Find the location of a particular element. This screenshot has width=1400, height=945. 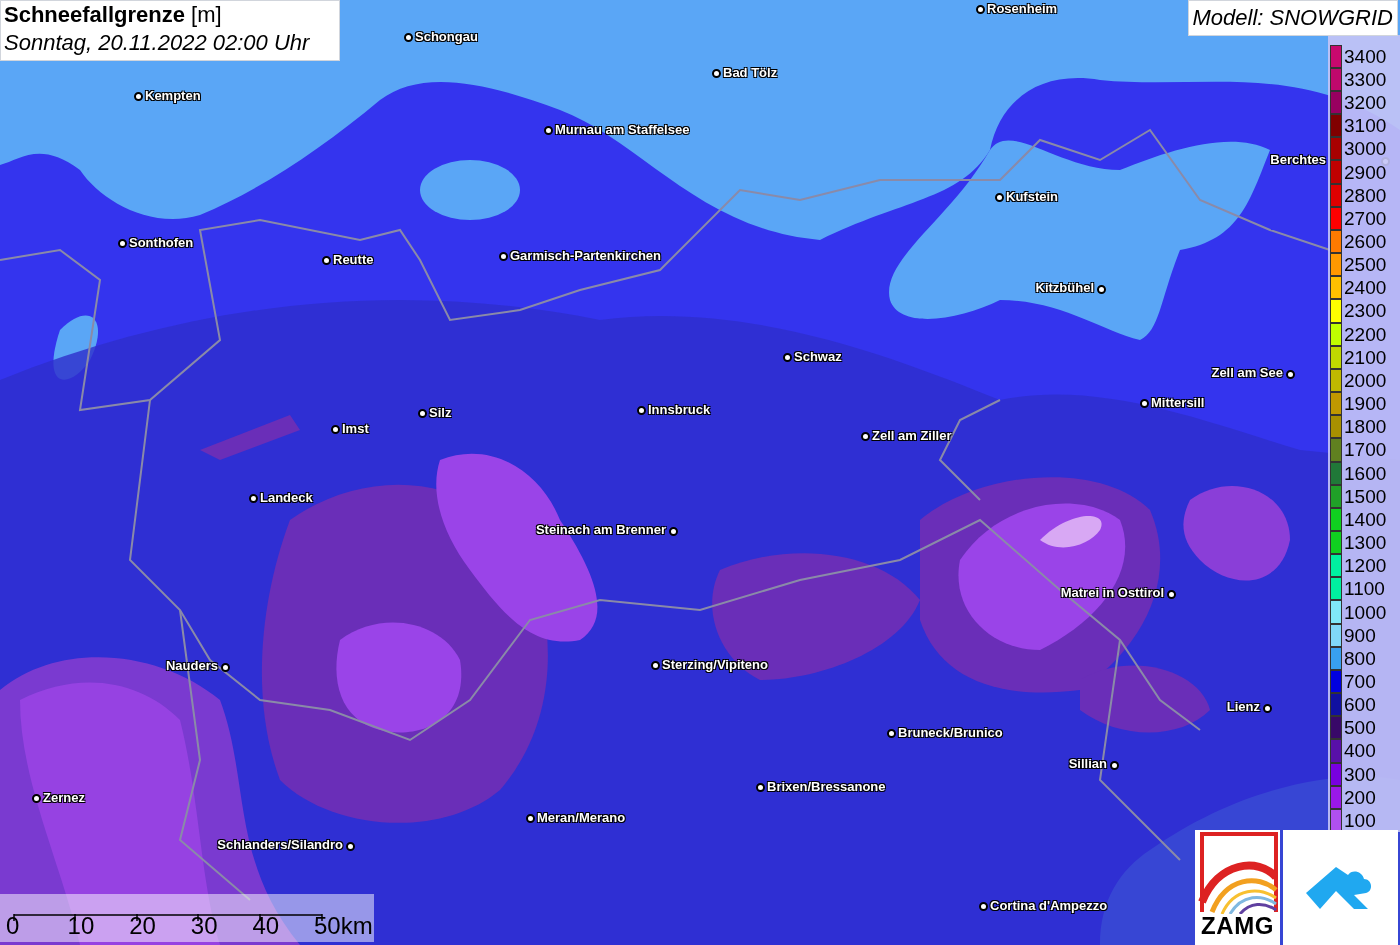

legend-label: 1700 is located at coordinates (1365, 450).